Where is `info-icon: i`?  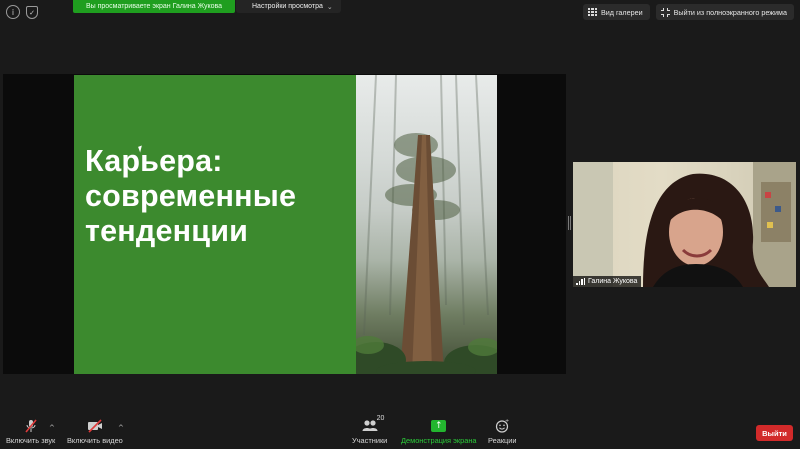
info-icon: i is located at coordinates (13, 12).